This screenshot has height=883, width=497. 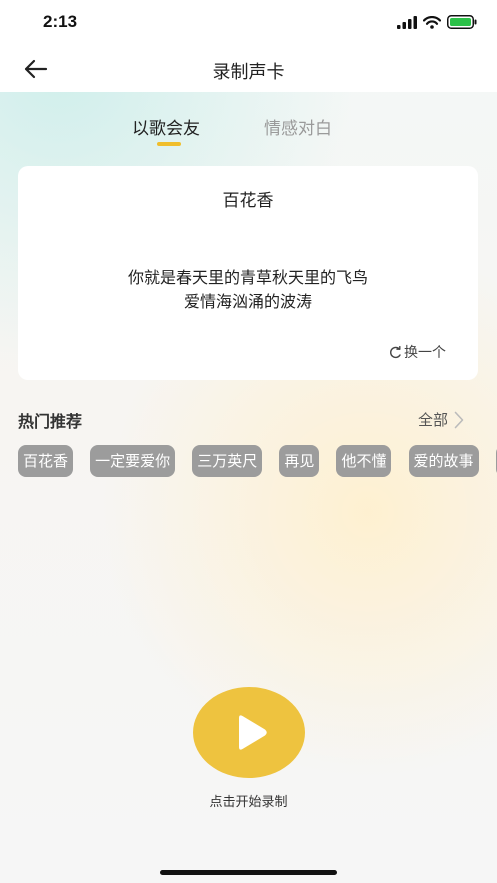 I want to click on status-icons, so click(x=437, y=22).